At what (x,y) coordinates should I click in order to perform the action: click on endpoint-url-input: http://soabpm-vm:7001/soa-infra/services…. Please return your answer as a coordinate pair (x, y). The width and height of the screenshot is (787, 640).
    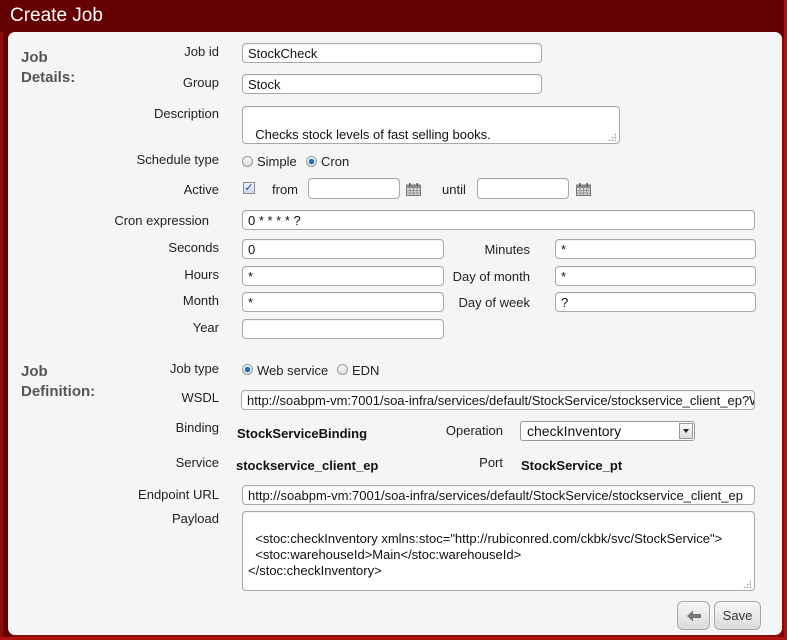
    Looking at the image, I should click on (498, 495).